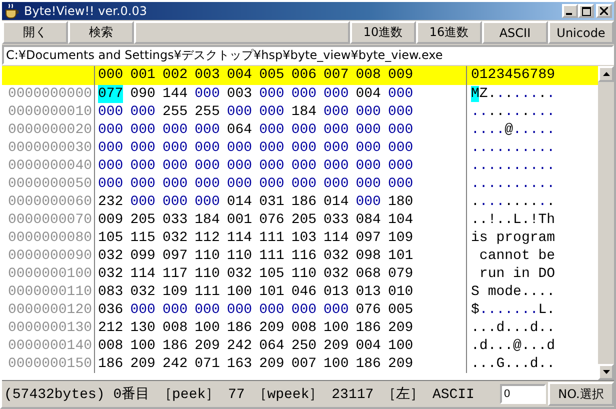  Describe the element at coordinates (606, 372) in the screenshot. I see `scroll-down-button` at that location.